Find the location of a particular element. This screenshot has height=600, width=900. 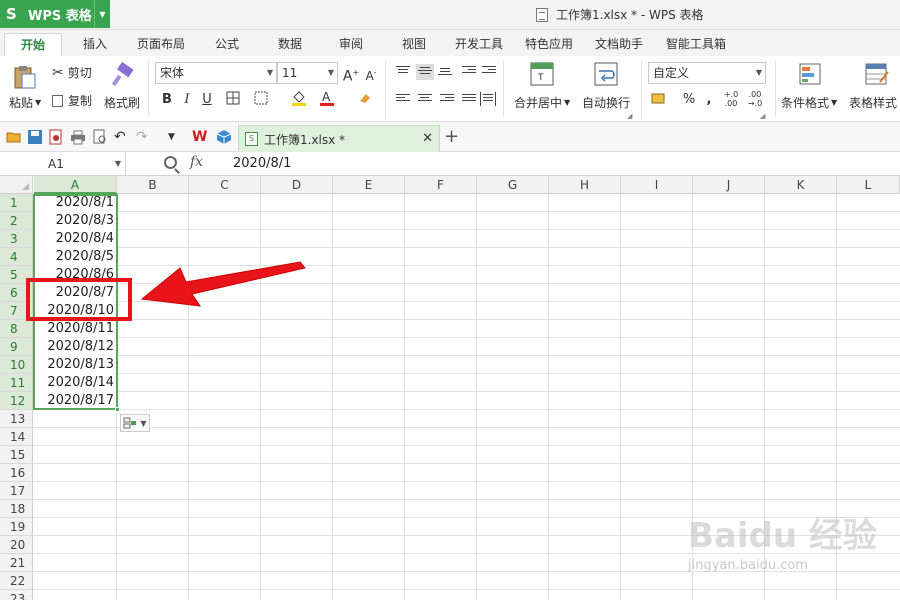

watermark-url: jingyan.baidu.com is located at coordinates (748, 565).